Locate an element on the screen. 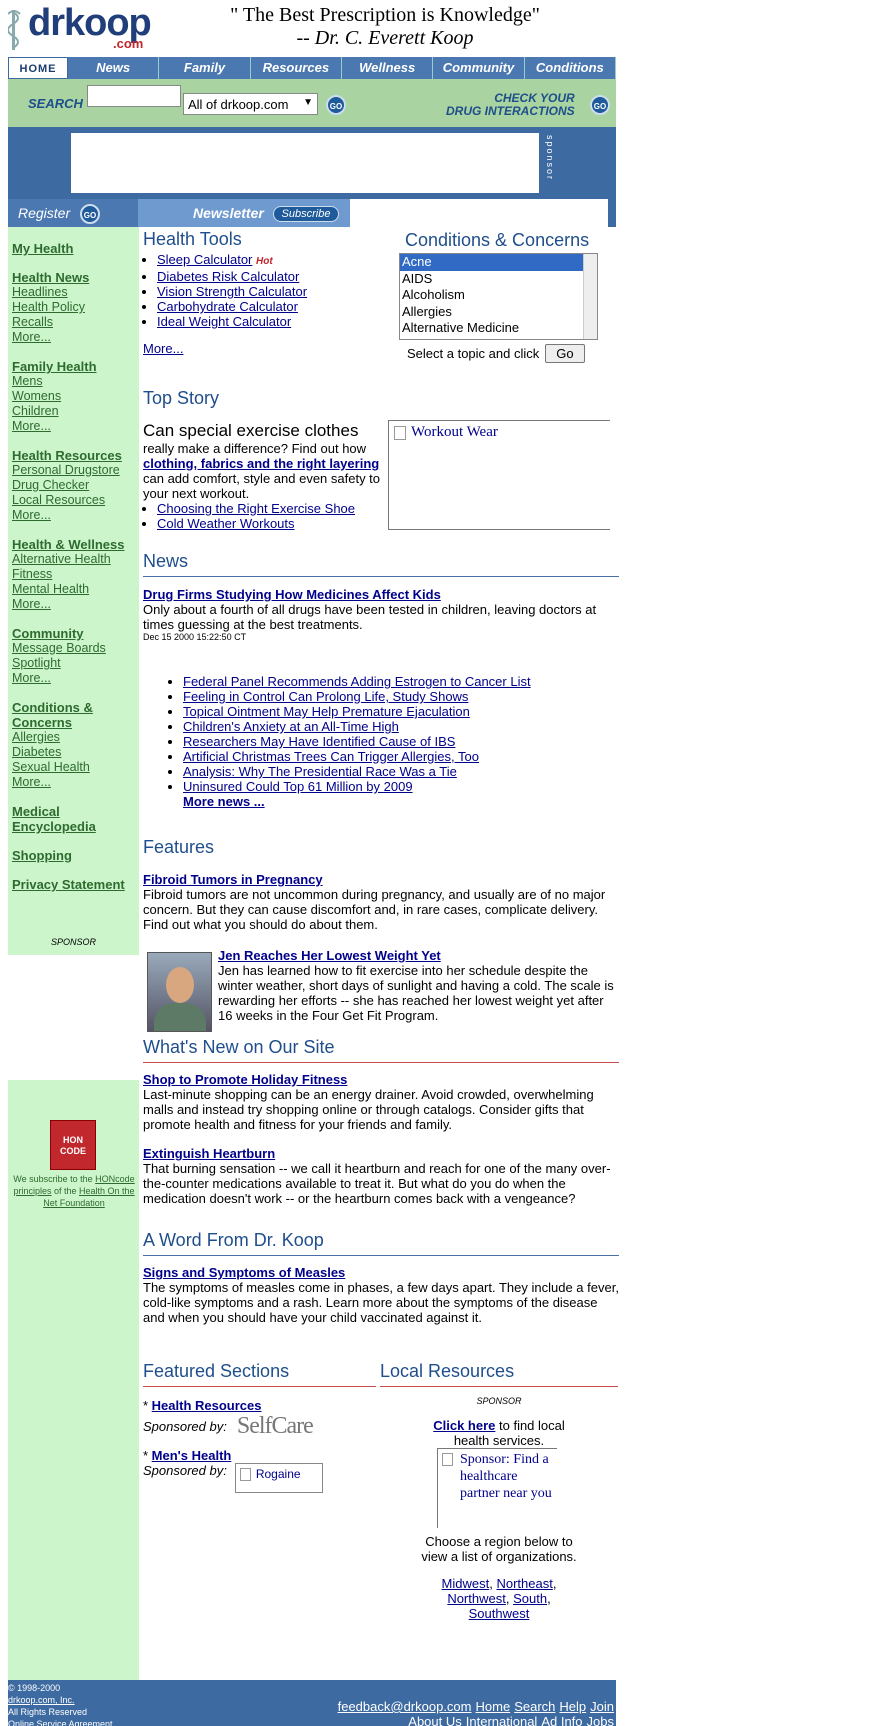 This screenshot has height=1726, width=893. diabetes-calculator-link: Diabetes Risk Calculator is located at coordinates (228, 276).